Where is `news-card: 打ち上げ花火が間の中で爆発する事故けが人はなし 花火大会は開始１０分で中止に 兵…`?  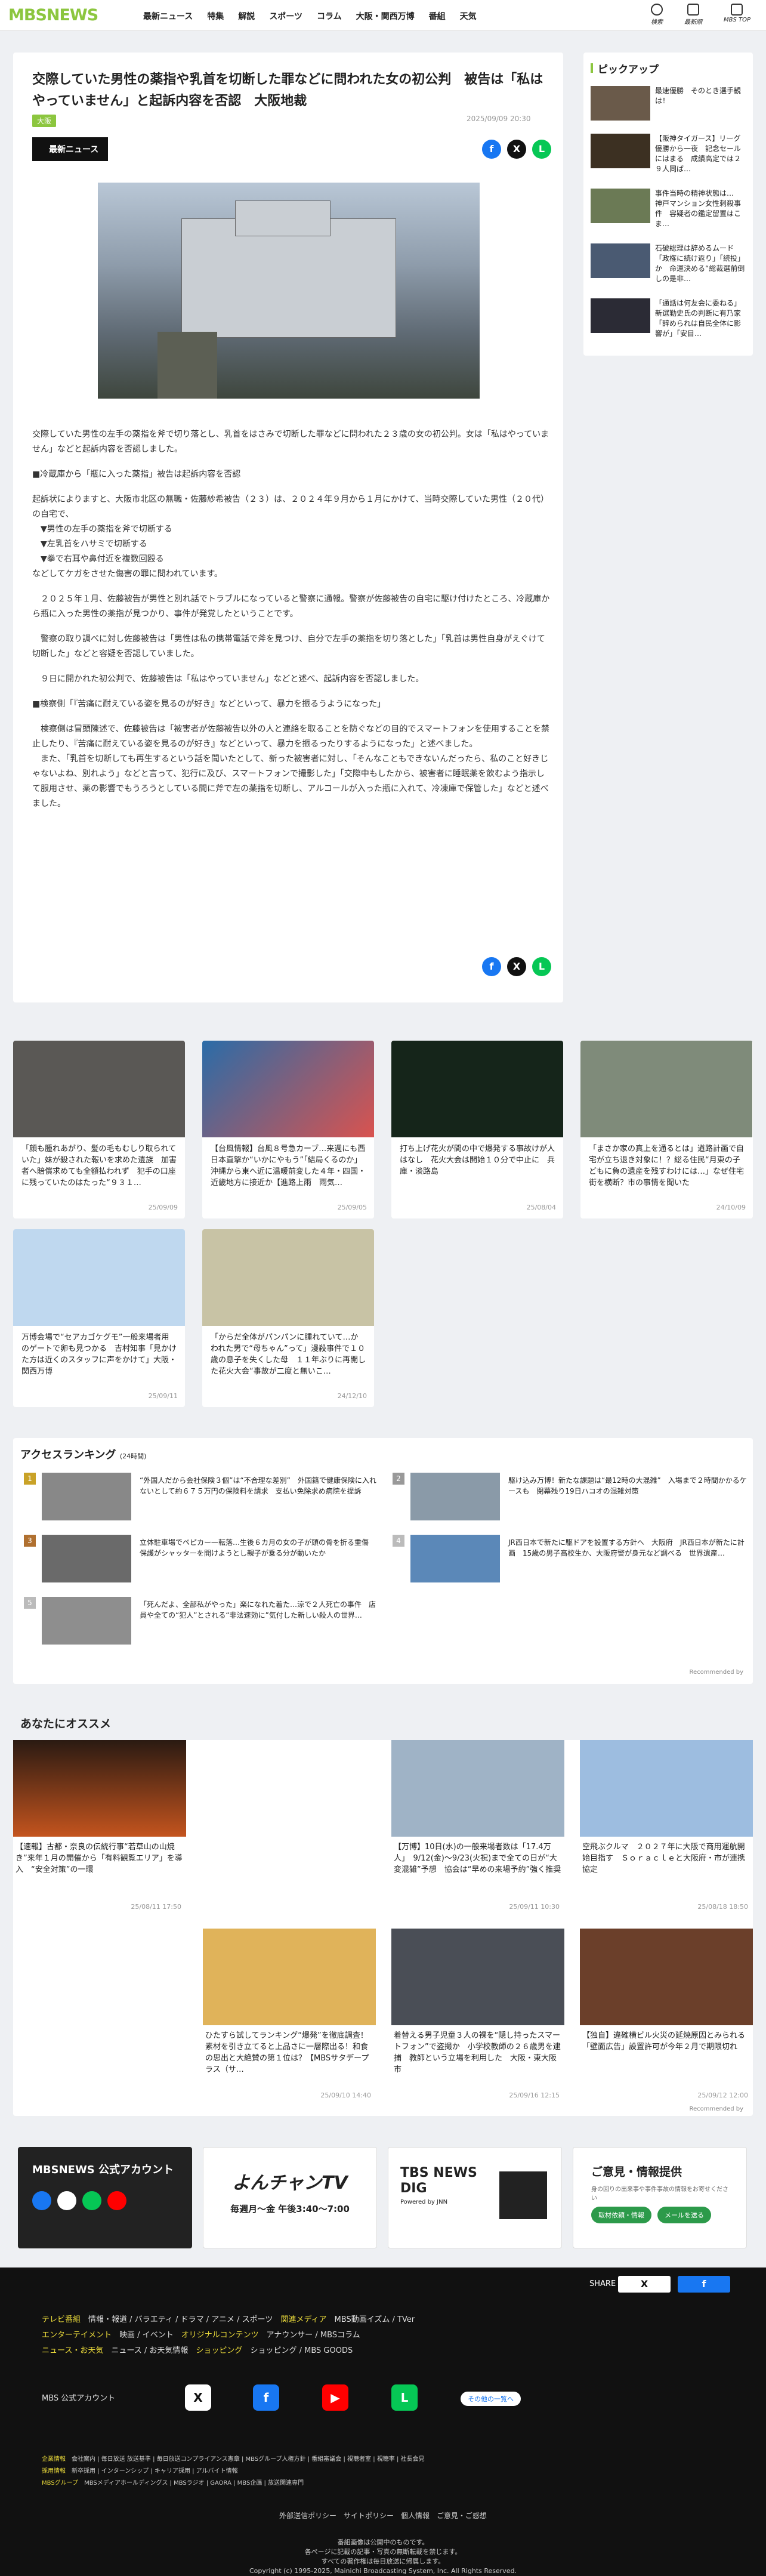 news-card: 打ち上げ花火が間の中で爆発する事故けが人はなし 花火大会は開始１０分で中止に 兵… is located at coordinates (477, 1129).